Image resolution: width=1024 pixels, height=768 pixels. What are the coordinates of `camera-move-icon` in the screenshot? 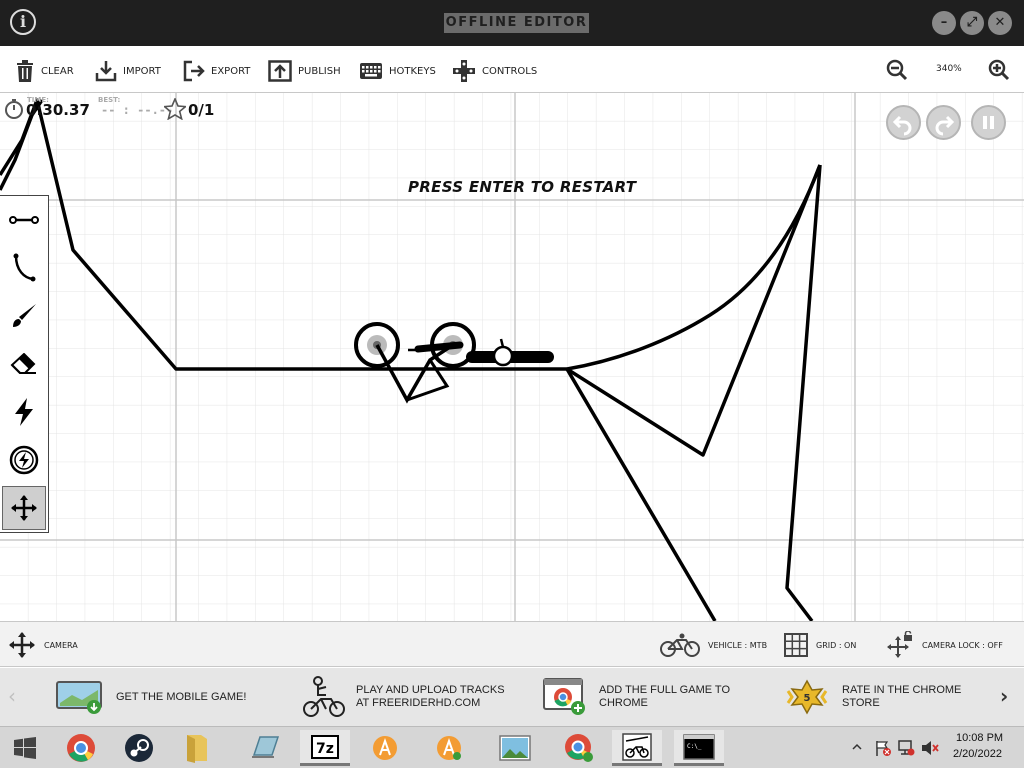 It's located at (24, 508).